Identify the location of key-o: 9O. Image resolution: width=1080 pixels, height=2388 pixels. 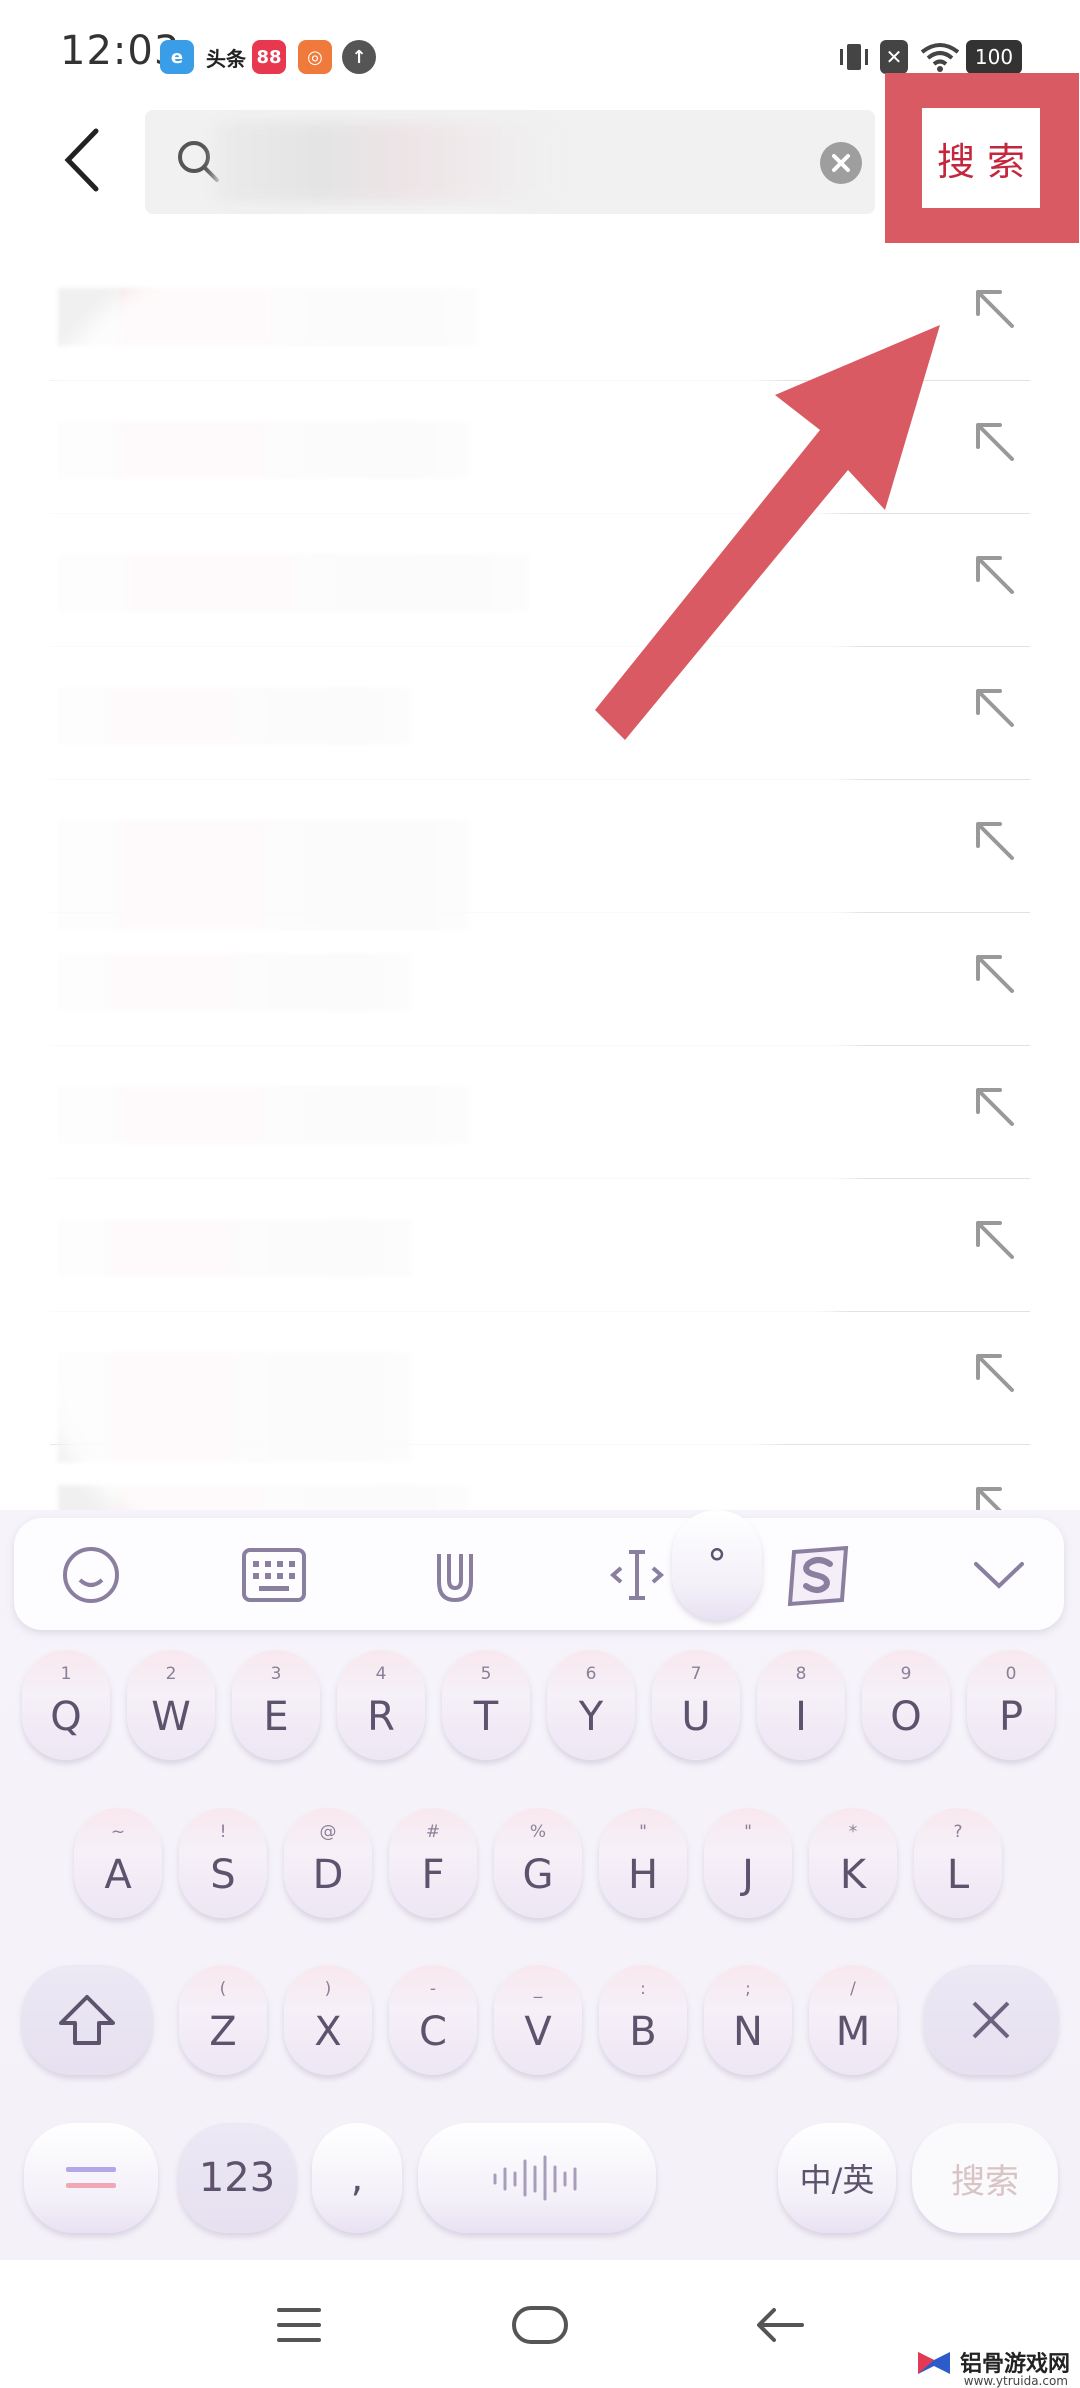
(906, 1705).